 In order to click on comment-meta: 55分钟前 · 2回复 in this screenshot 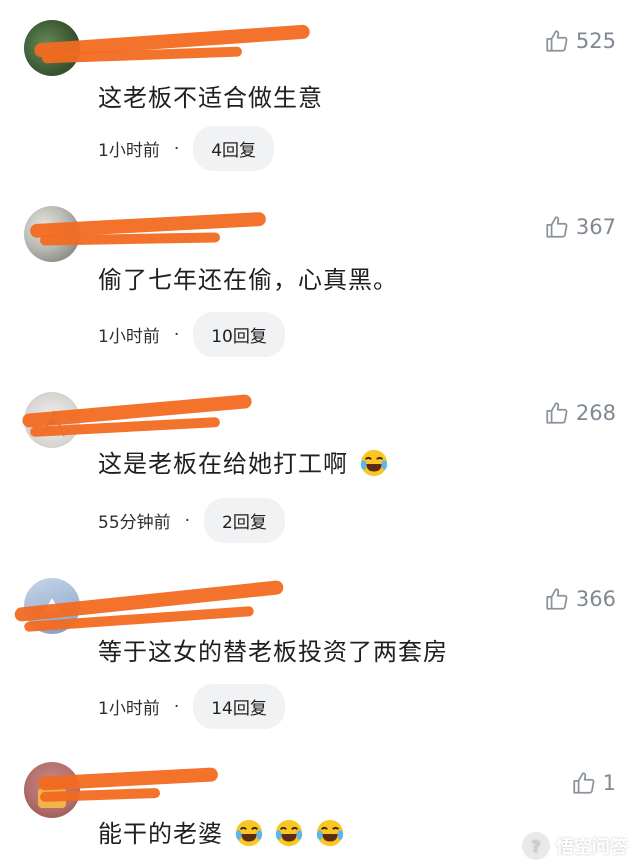, I will do `click(191, 520)`.